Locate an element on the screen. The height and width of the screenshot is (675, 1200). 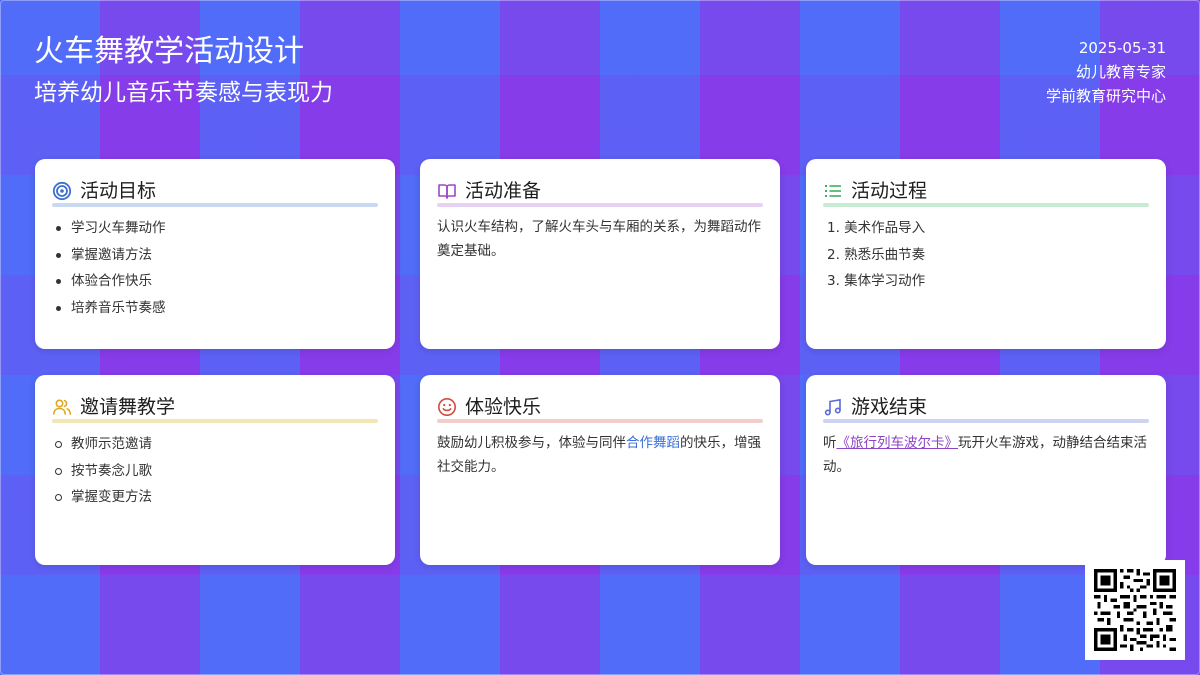
header-meta: 2025-05-31 幼儿教育专家 学前教育研究中心 is located at coordinates (1106, 72).